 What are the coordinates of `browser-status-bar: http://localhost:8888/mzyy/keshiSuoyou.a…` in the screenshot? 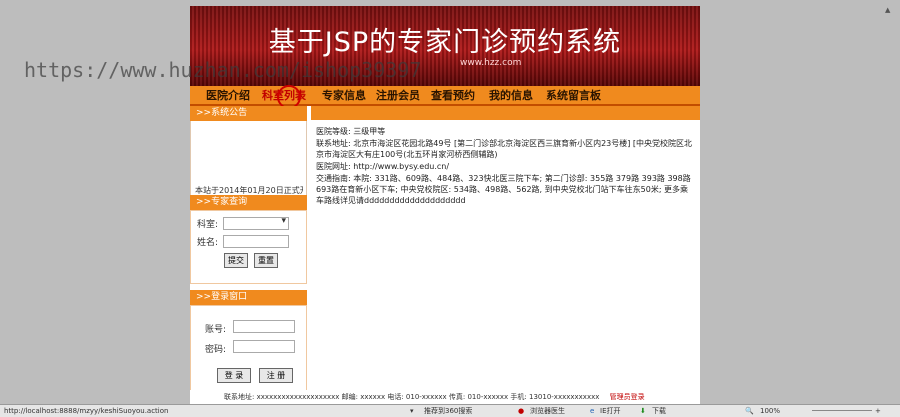 It's located at (450, 410).